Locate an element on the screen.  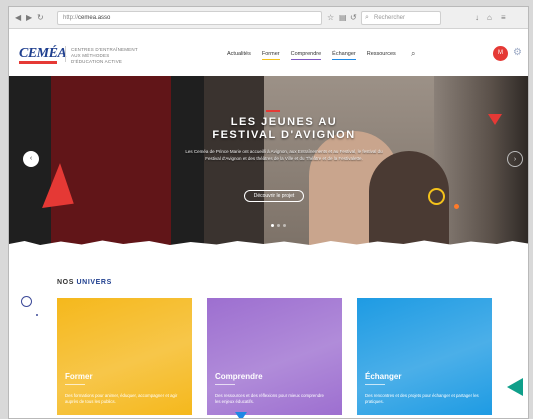
forward-arrow-icon: ▶ is located at coordinates (29, 18).